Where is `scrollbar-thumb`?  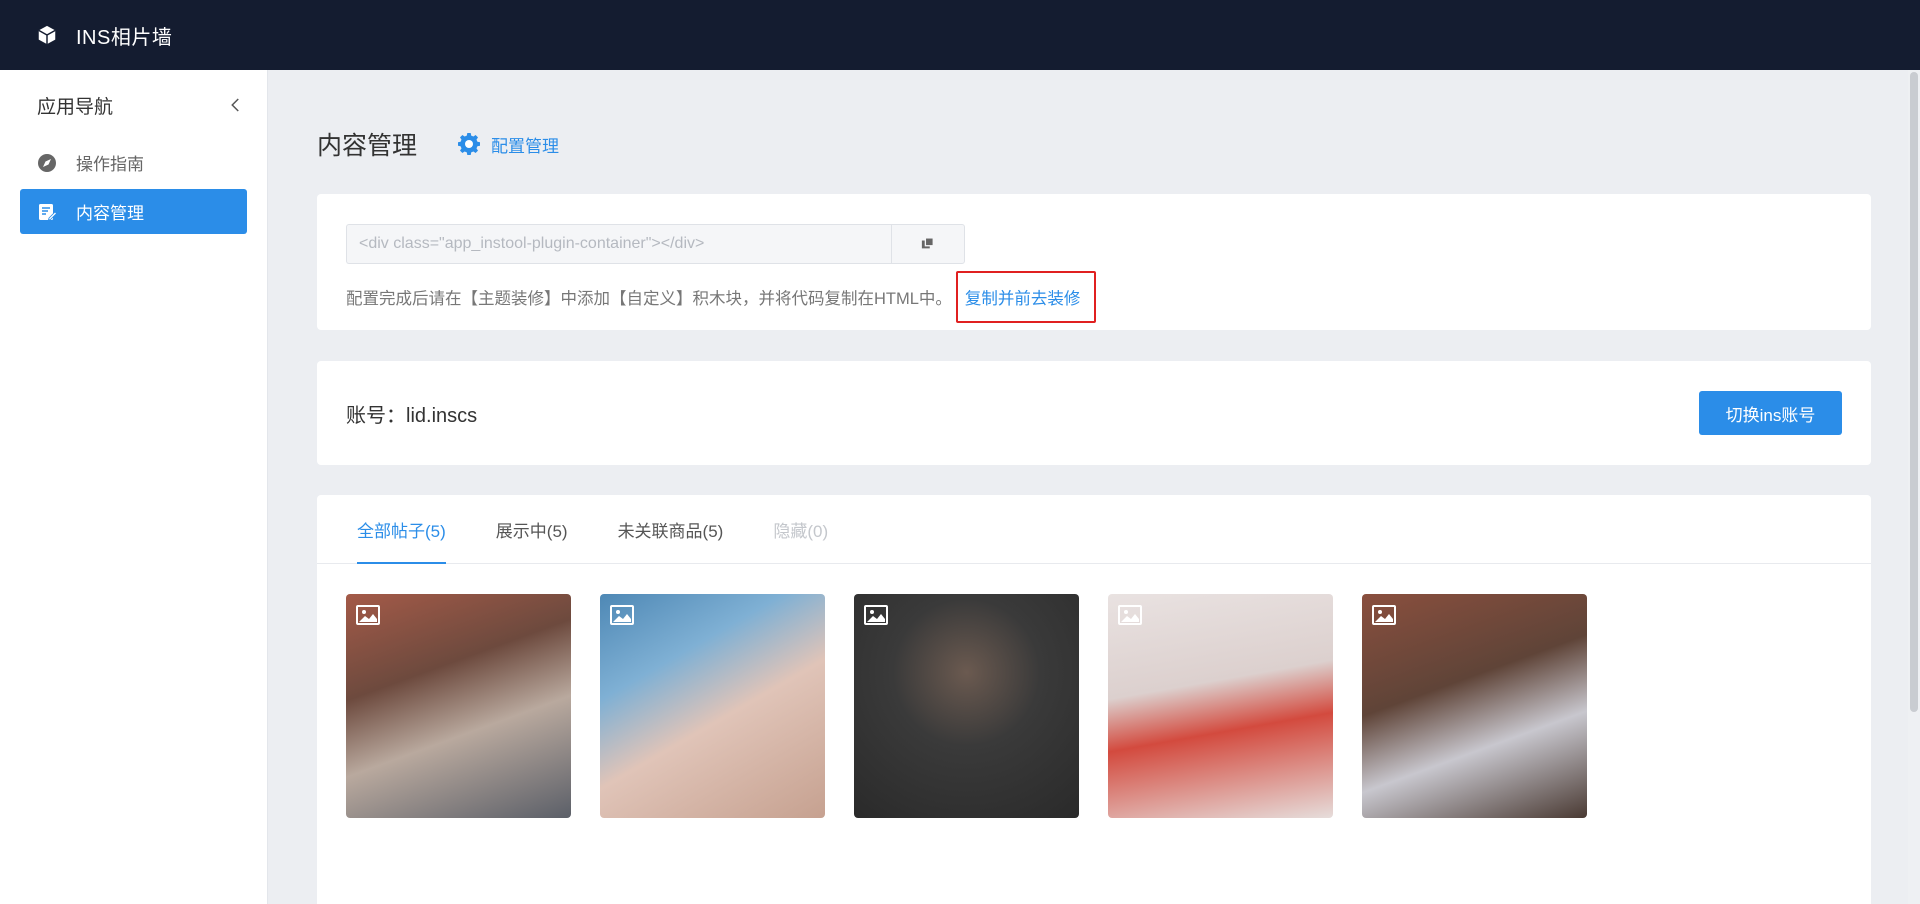
scrollbar-thumb is located at coordinates (1914, 392).